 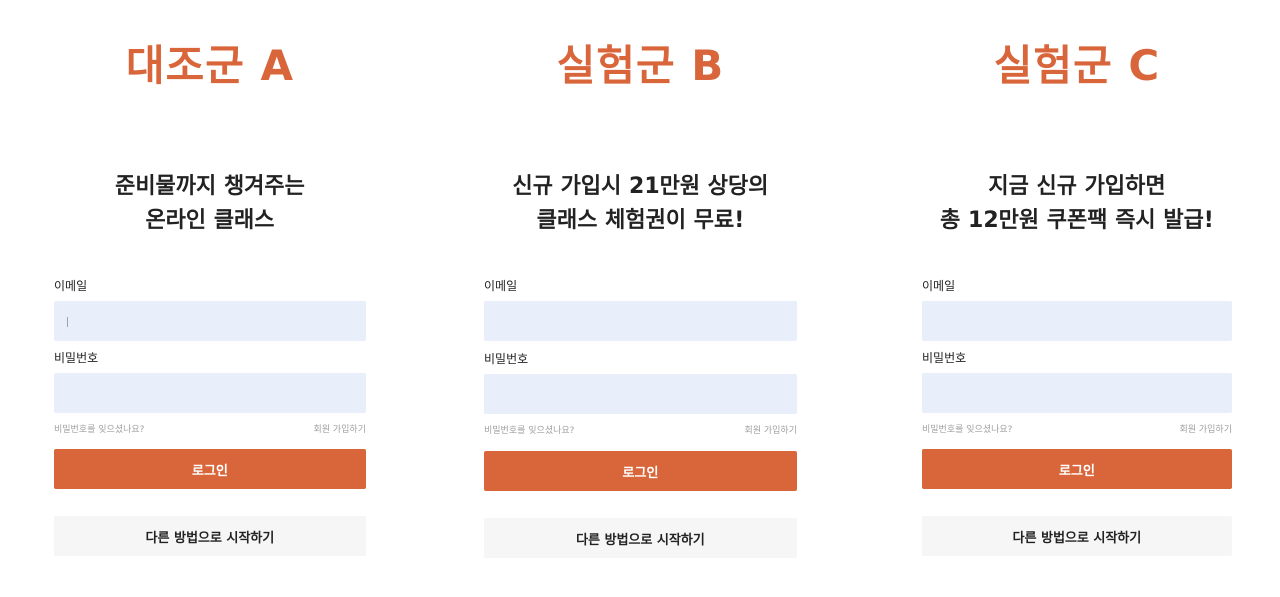 I want to click on headline-line-2: 온라인 클래스, so click(x=210, y=220).